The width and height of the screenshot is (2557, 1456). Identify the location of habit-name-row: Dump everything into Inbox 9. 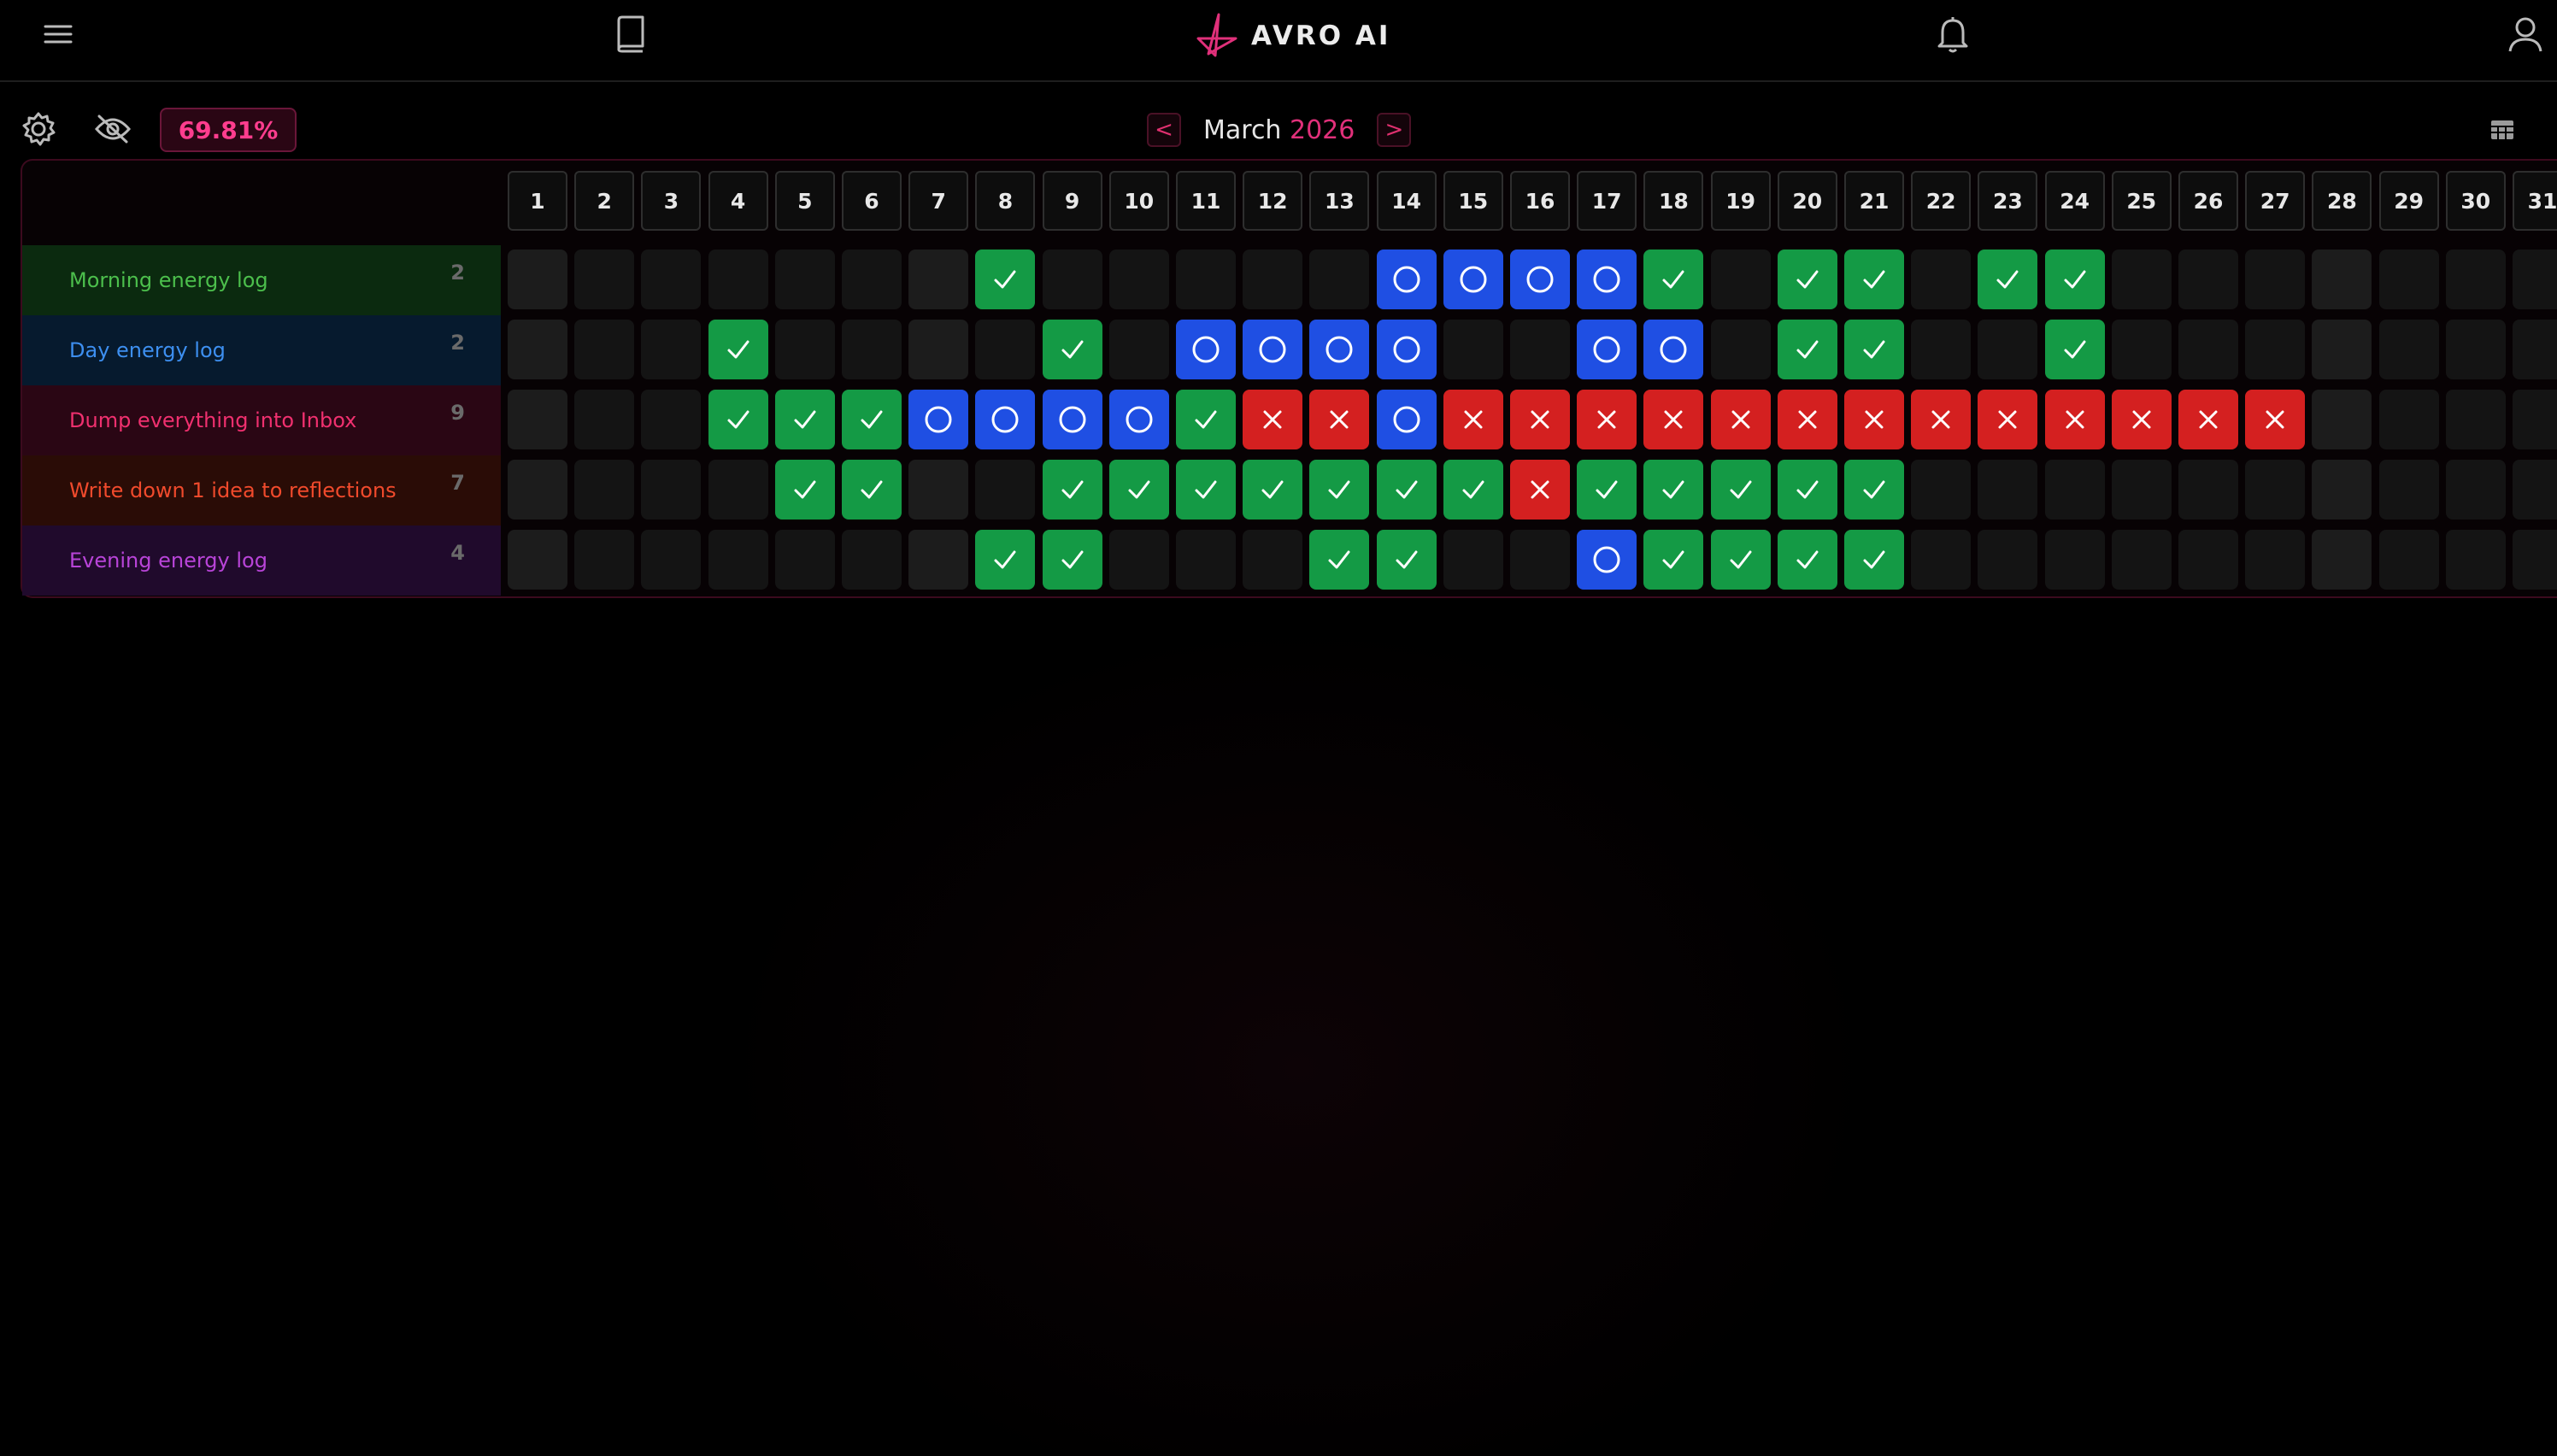
(261, 420).